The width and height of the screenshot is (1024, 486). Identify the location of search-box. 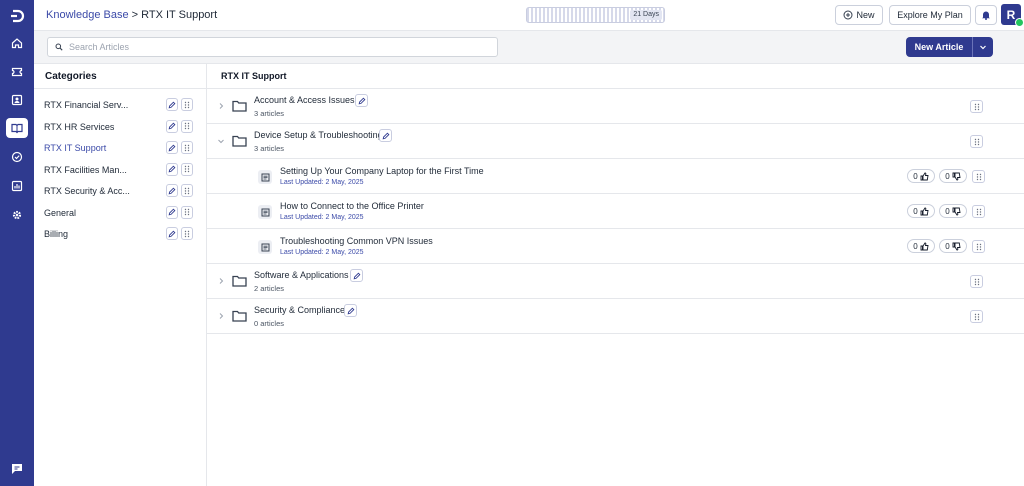
(272, 47).